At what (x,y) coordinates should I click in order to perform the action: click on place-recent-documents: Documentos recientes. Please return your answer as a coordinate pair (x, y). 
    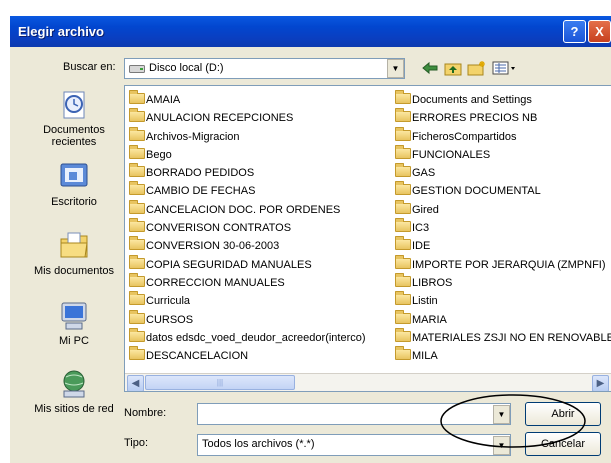
    Looking at the image, I should click on (74, 118).